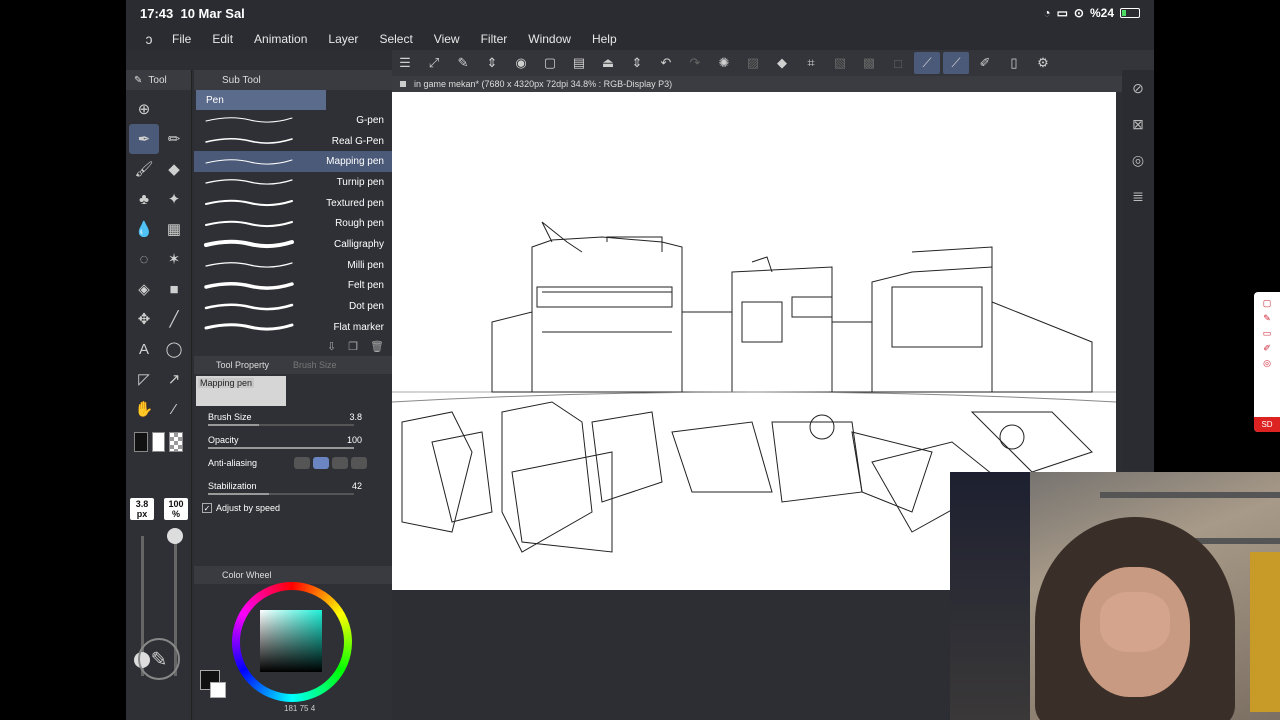 The image size is (1280, 720). What do you see at coordinates (340, 463) in the screenshot?
I see `aa-medium` at bounding box center [340, 463].